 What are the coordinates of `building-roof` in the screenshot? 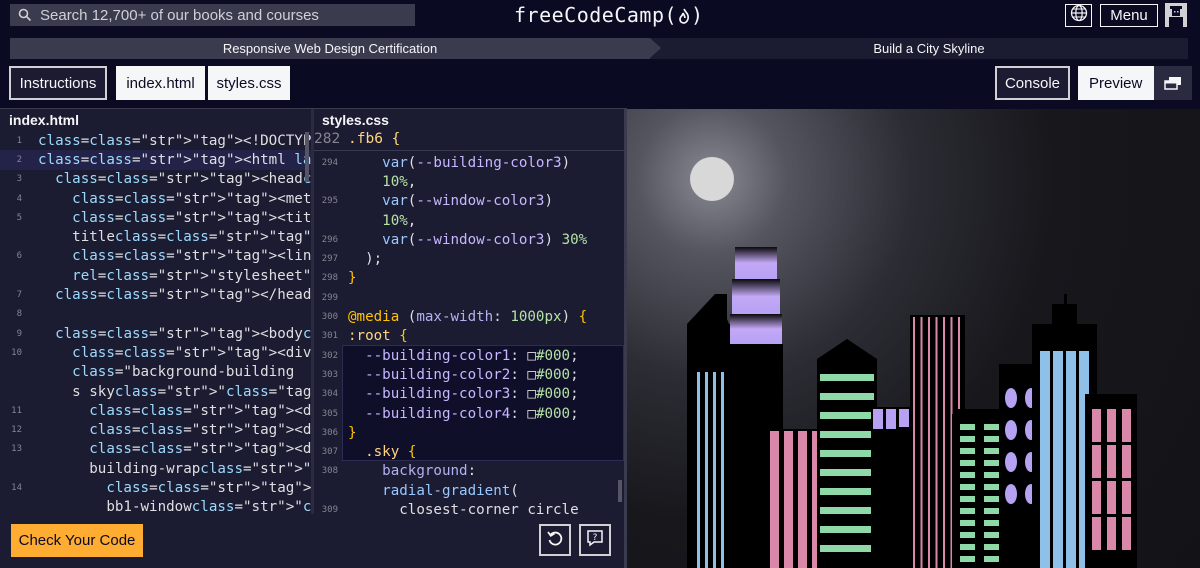 It's located at (1064, 314).